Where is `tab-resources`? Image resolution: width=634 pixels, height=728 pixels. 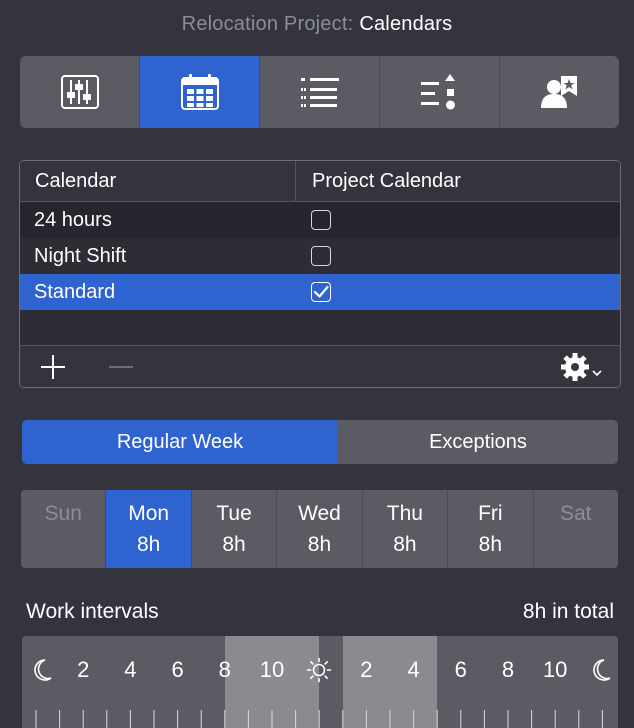
tab-resources is located at coordinates (559, 92).